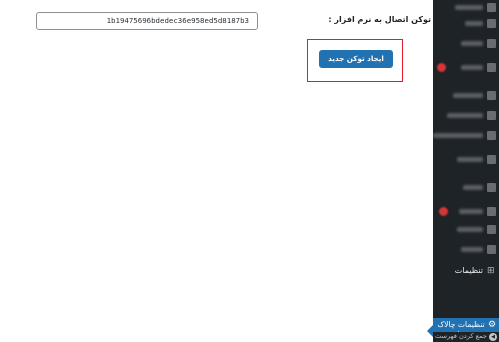  Describe the element at coordinates (356, 59) in the screenshot. I see `generate-token-button: ایجاد توکن جدید` at that location.